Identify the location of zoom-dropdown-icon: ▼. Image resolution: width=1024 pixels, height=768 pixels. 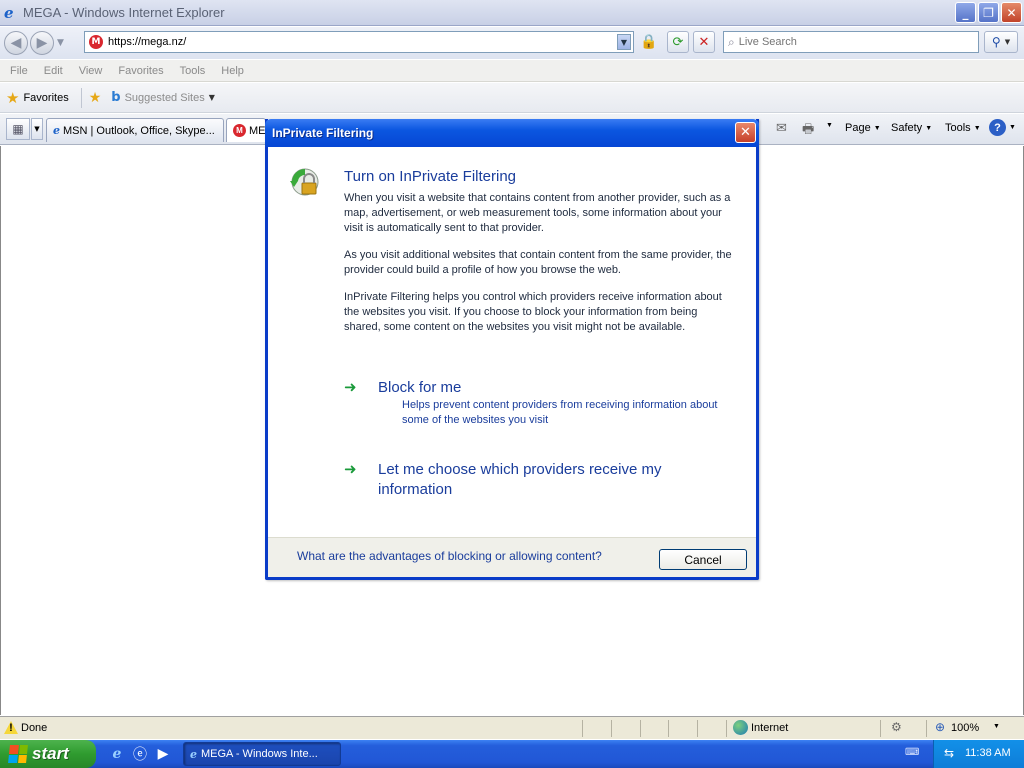
(996, 726).